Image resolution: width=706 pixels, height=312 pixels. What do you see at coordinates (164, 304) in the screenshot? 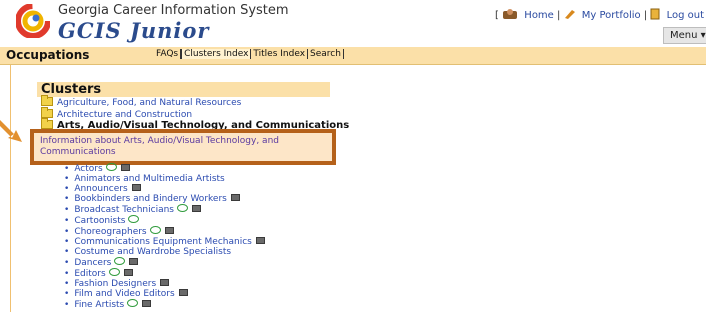
I see `occupation-item: Fine Artists` at bounding box center [164, 304].